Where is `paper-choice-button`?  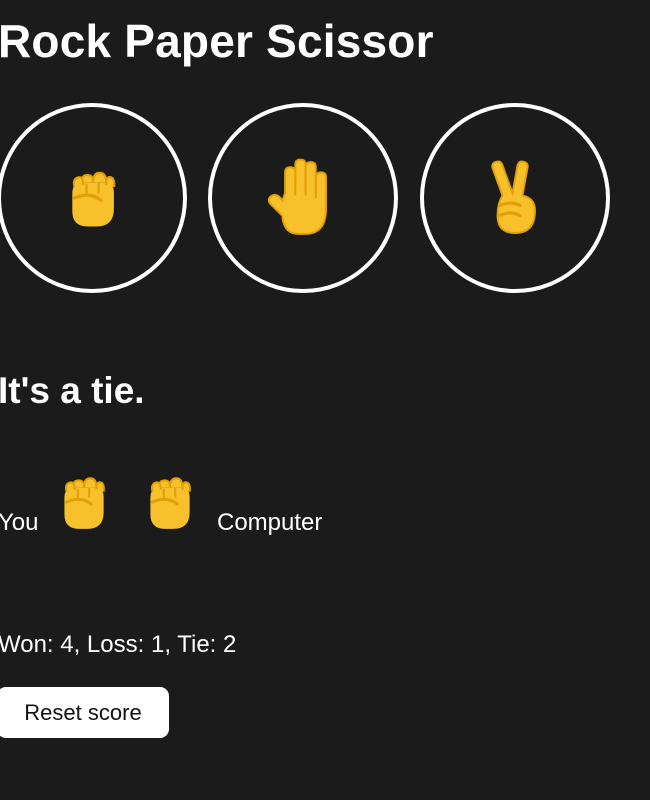
paper-choice-button is located at coordinates (303, 198).